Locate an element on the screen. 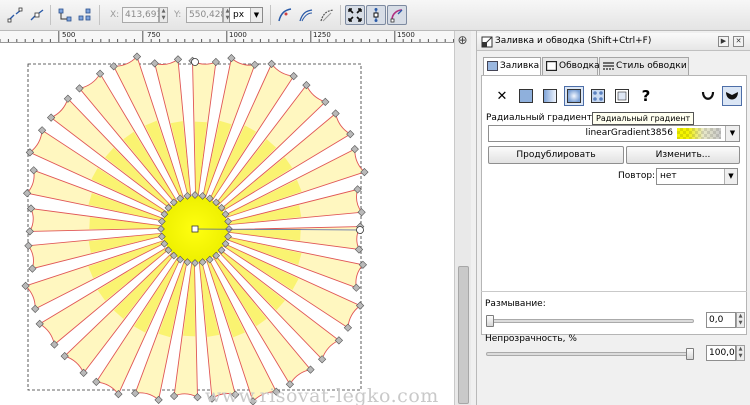 Image resolution: width=750 pixels, height=405 pixels. repeat-label: Повтор: is located at coordinates (637, 176).